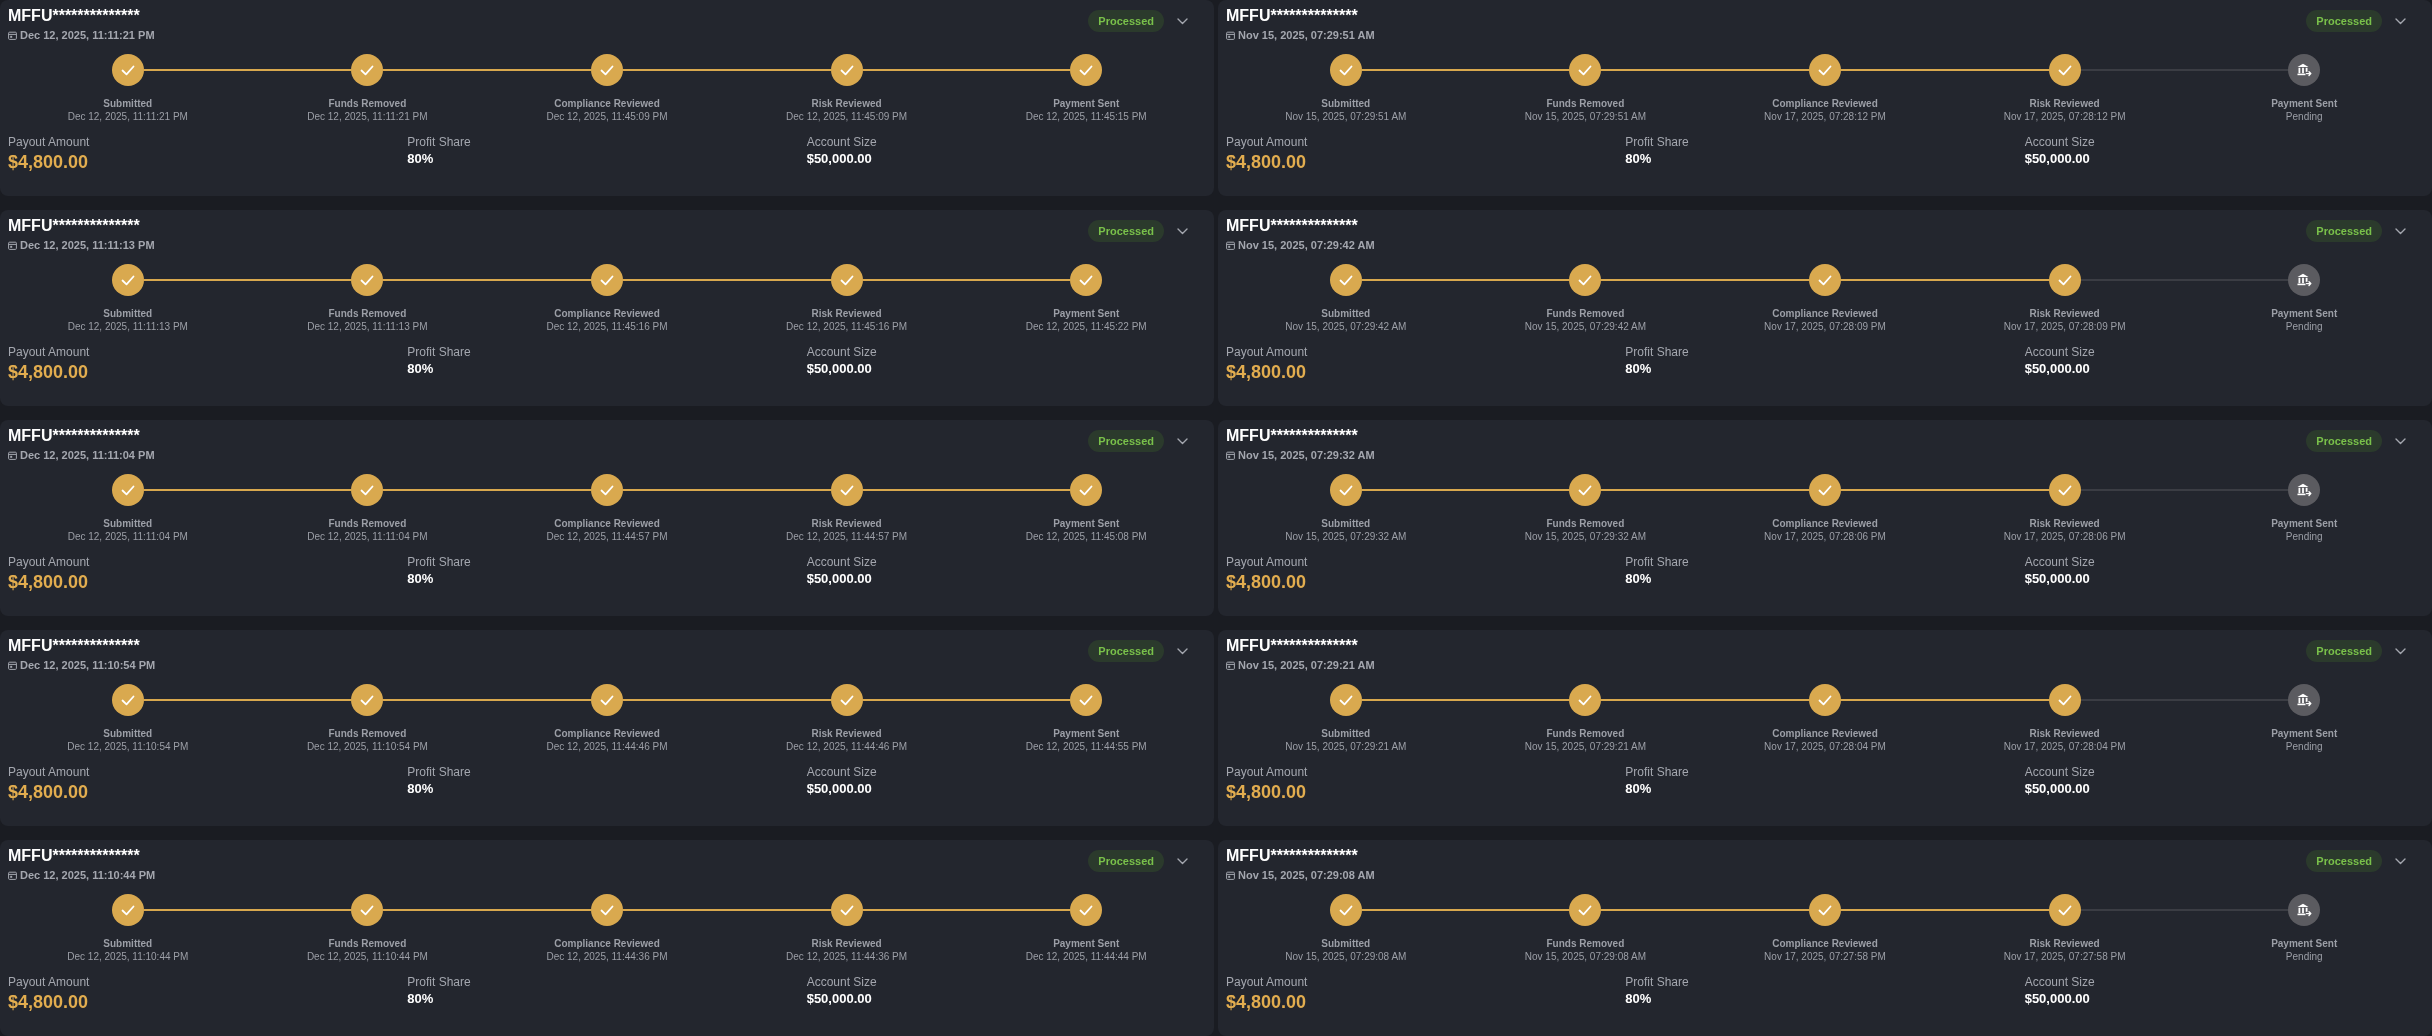 The height and width of the screenshot is (1036, 2432). I want to click on step-timestamp: Nov 17, 2025, 07:28:04 PM, so click(1825, 746).